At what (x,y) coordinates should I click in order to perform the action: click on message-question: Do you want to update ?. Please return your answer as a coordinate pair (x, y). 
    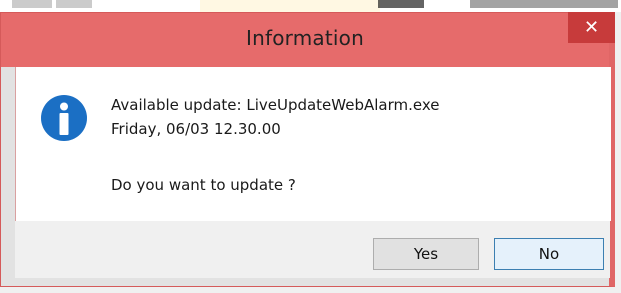
    Looking at the image, I should click on (203, 185).